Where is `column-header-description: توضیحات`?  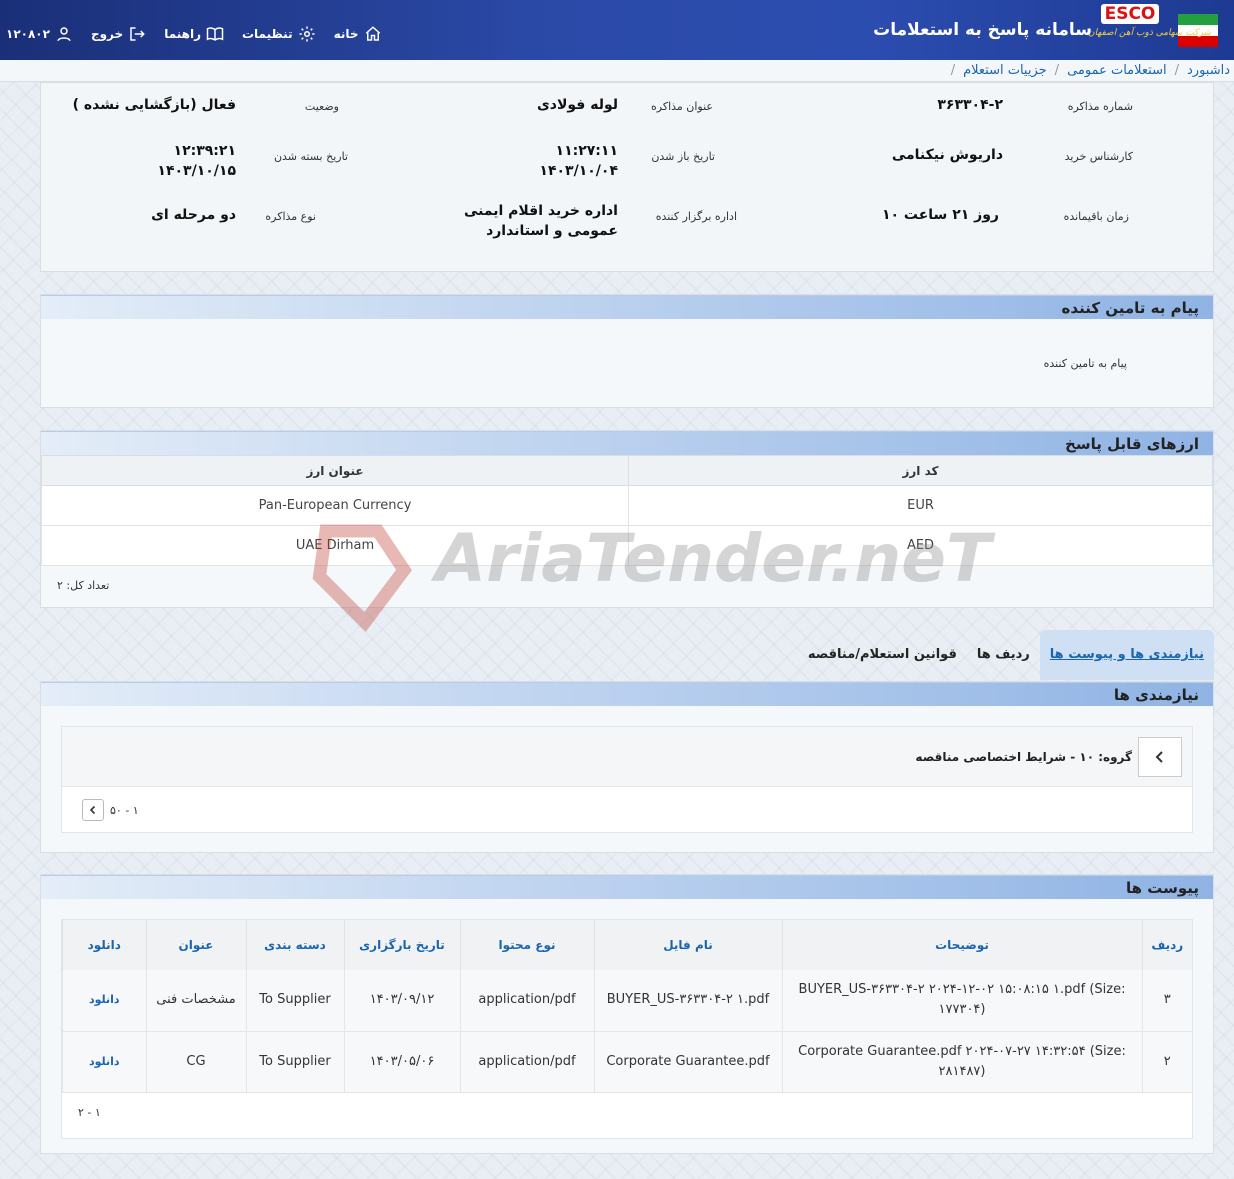
column-header-description: توضیحات is located at coordinates (961, 945).